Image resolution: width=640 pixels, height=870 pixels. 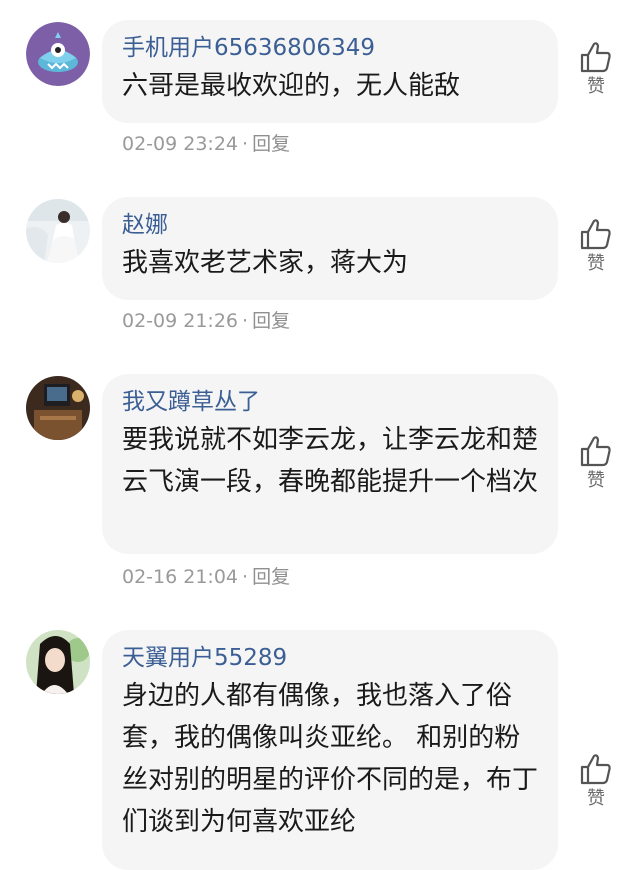 What do you see at coordinates (180, 577) in the screenshot?
I see `comment-time: 02-16 21:04` at bounding box center [180, 577].